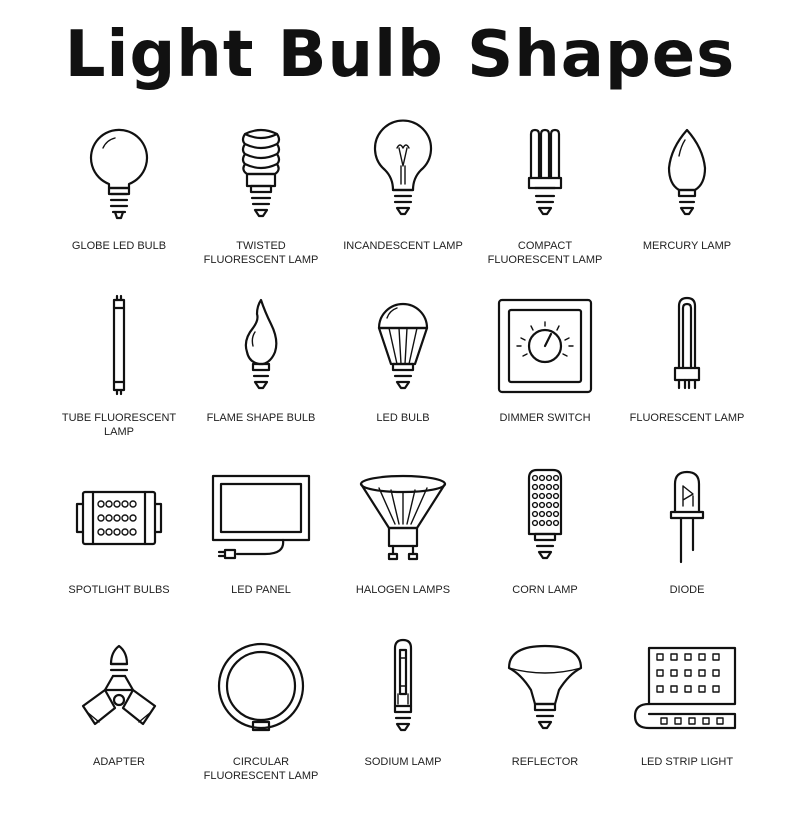  Describe the element at coordinates (119, 590) in the screenshot. I see `bulb-label: SPOTLIGHT BULBS` at that location.